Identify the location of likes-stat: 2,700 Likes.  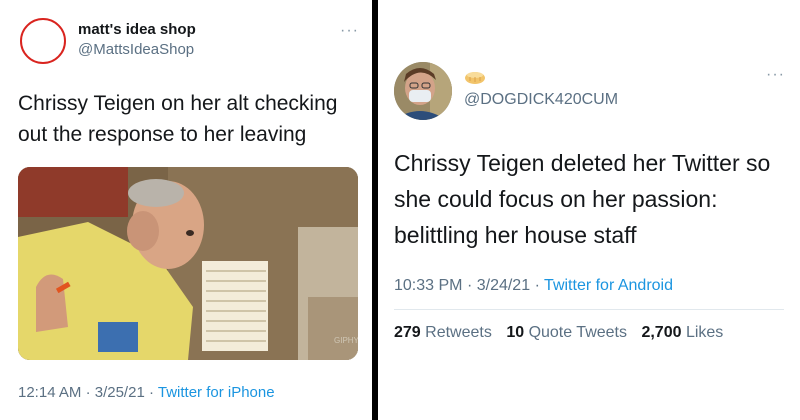
(682, 332).